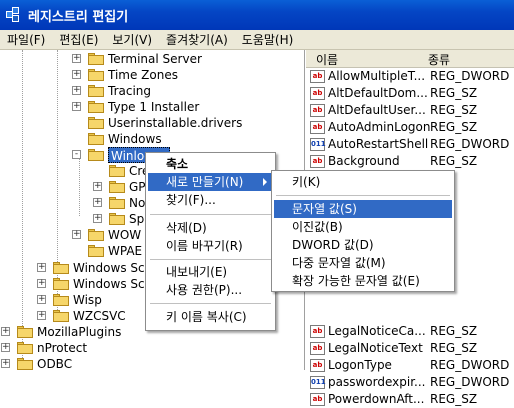 The height and width of the screenshot is (408, 514). Describe the element at coordinates (363, 281) in the screenshot. I see `submenu-item-expandable-string-value: 확장 가능한 문자열 값(E)` at that location.